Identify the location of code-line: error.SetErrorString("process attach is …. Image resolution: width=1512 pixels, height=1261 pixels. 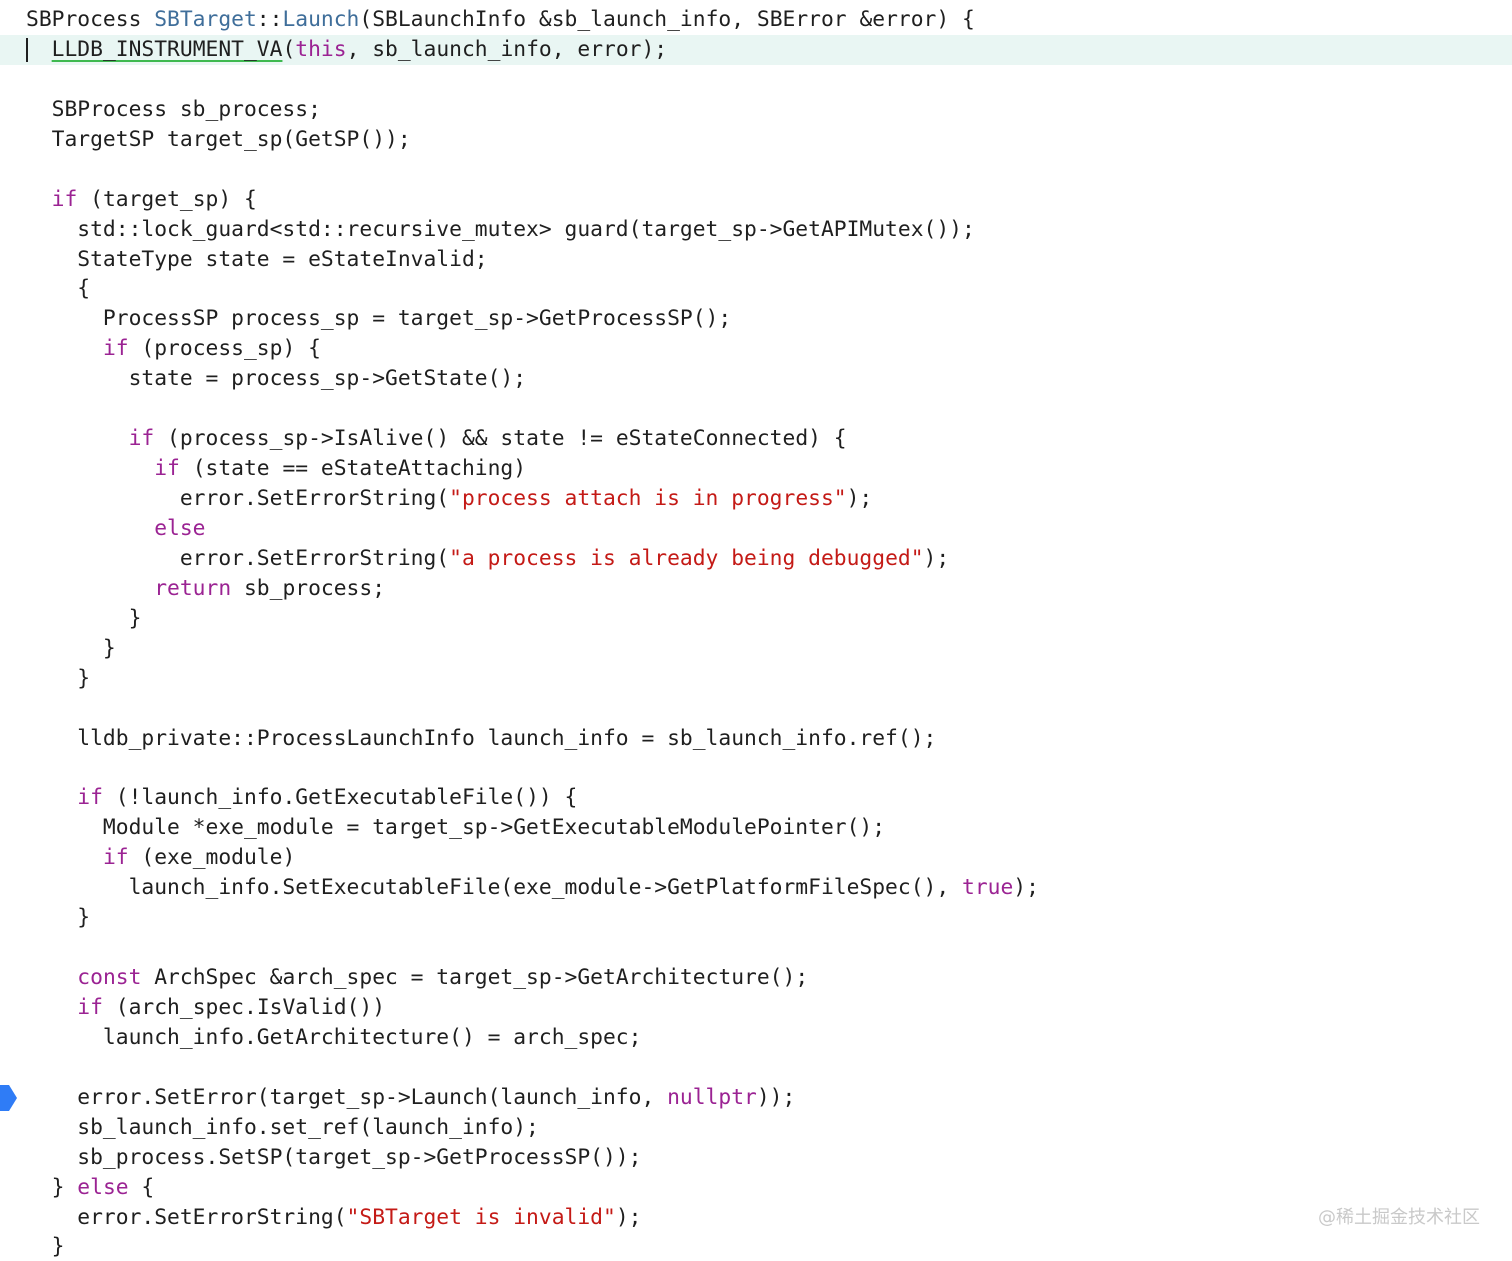
(756, 499).